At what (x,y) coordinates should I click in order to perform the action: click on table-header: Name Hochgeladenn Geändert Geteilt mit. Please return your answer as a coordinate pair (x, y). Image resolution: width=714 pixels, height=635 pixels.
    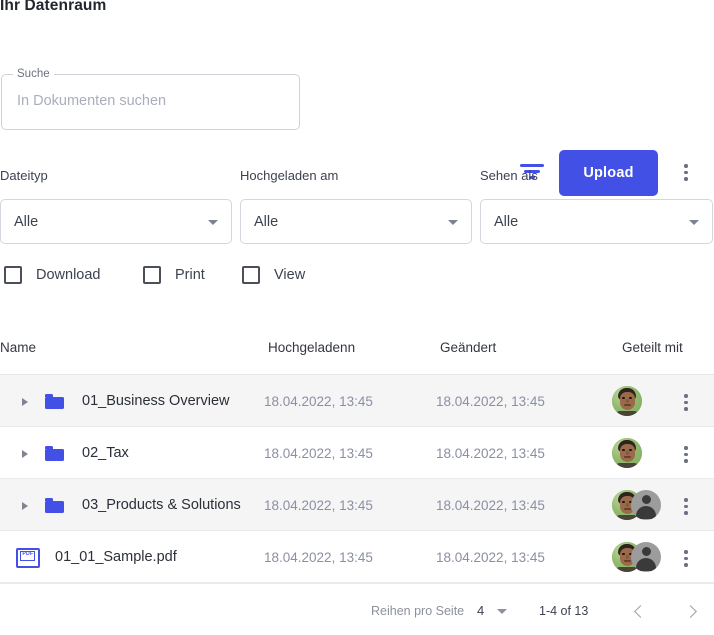
    Looking at the image, I should click on (357, 352).